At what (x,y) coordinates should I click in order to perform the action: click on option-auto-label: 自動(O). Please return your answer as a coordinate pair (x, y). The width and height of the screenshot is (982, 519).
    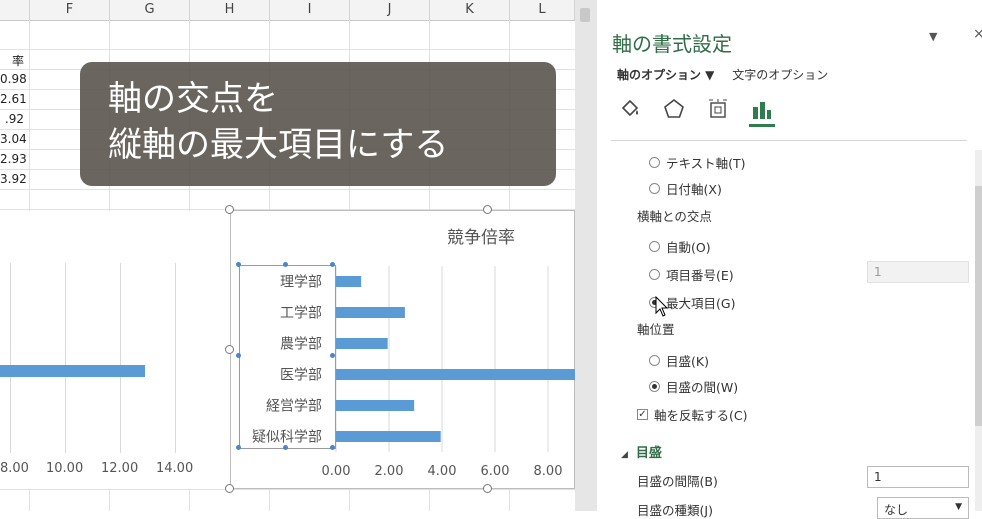
    Looking at the image, I should click on (688, 247).